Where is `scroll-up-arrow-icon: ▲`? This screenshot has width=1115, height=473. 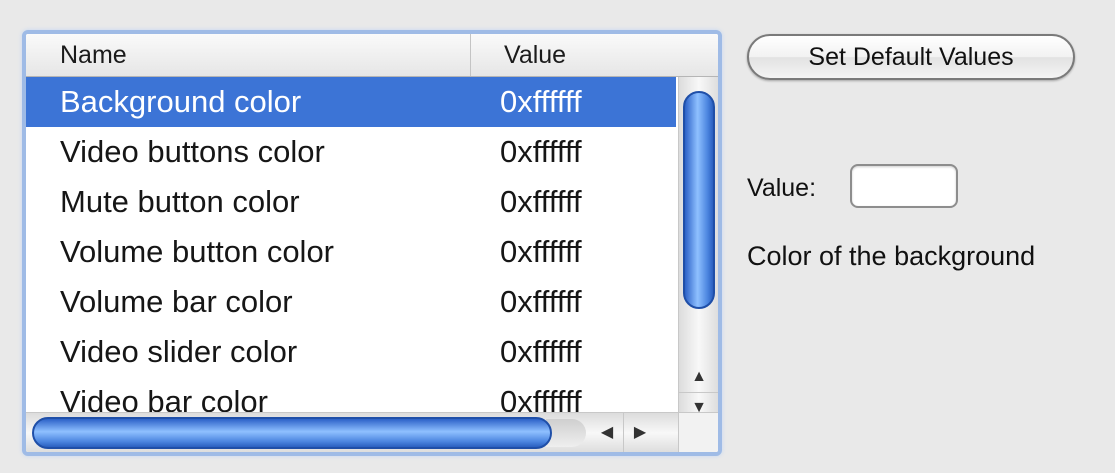 scroll-up-arrow-icon: ▲ is located at coordinates (698, 377).